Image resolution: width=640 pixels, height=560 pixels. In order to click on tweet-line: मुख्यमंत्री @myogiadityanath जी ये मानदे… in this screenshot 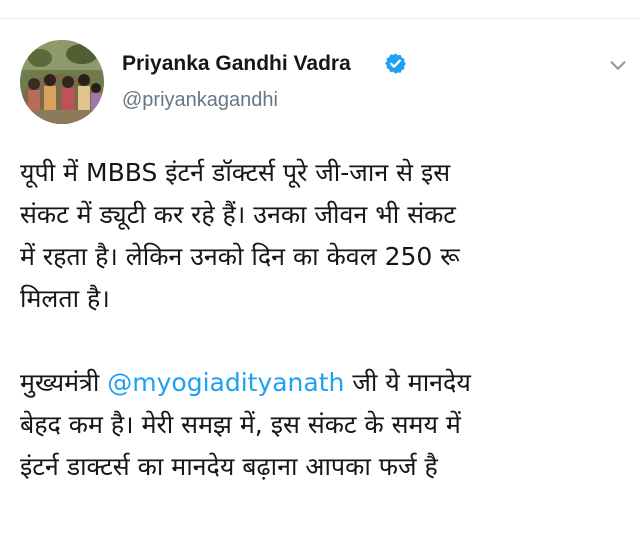, I will do `click(326, 383)`.